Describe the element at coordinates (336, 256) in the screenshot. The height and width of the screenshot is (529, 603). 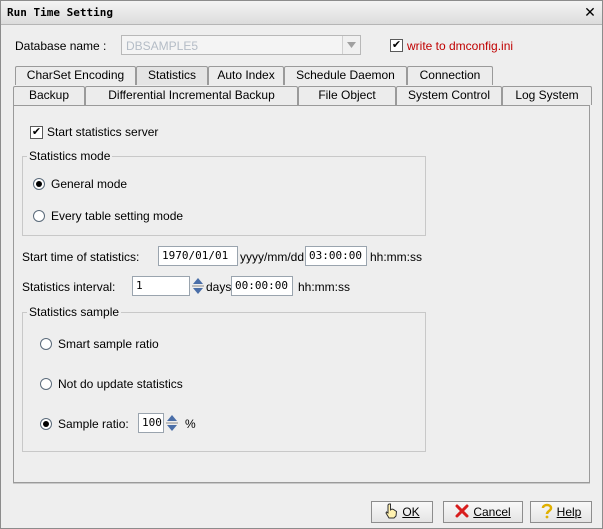
I see `start-time-input: 03:00:00` at that location.